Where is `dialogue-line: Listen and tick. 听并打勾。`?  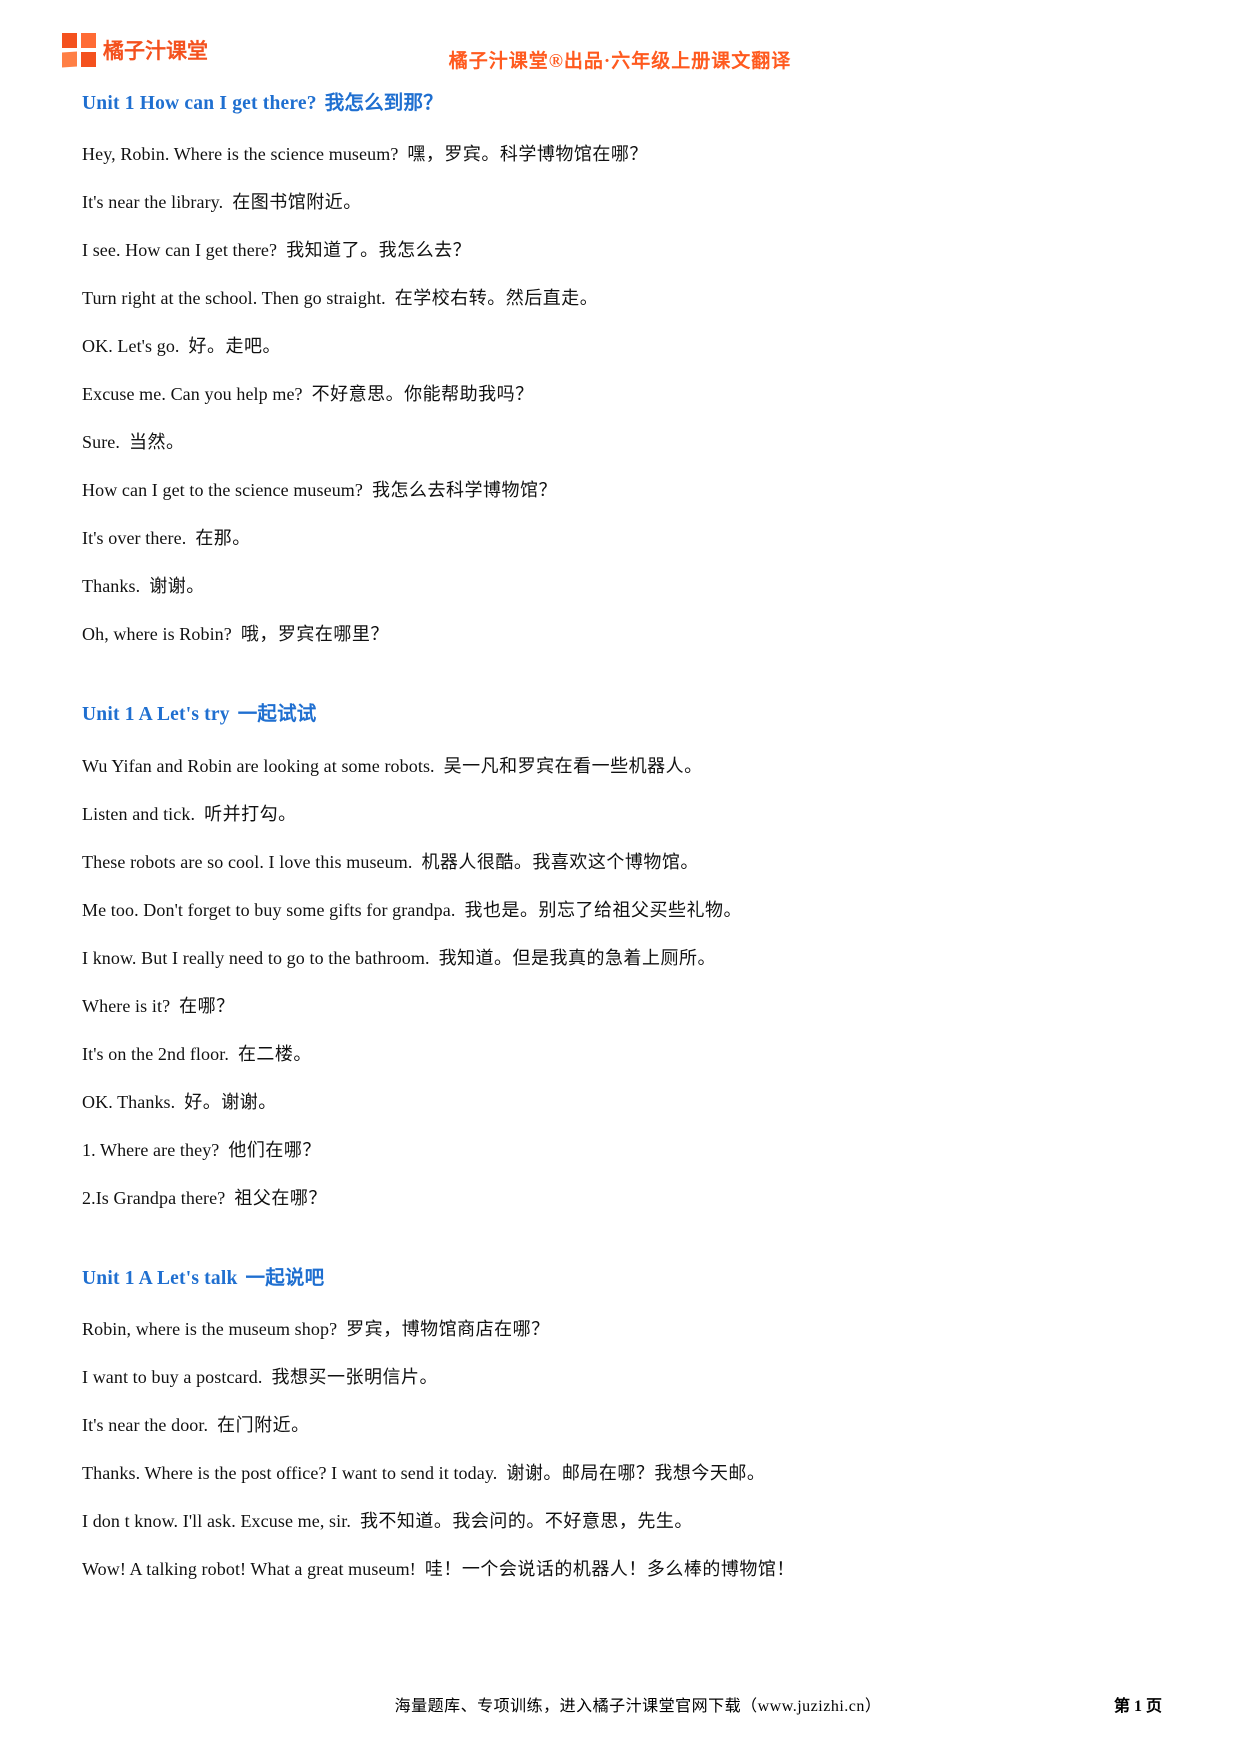
dialogue-line: Listen and tick. 听并打勾。 is located at coordinates (622, 815).